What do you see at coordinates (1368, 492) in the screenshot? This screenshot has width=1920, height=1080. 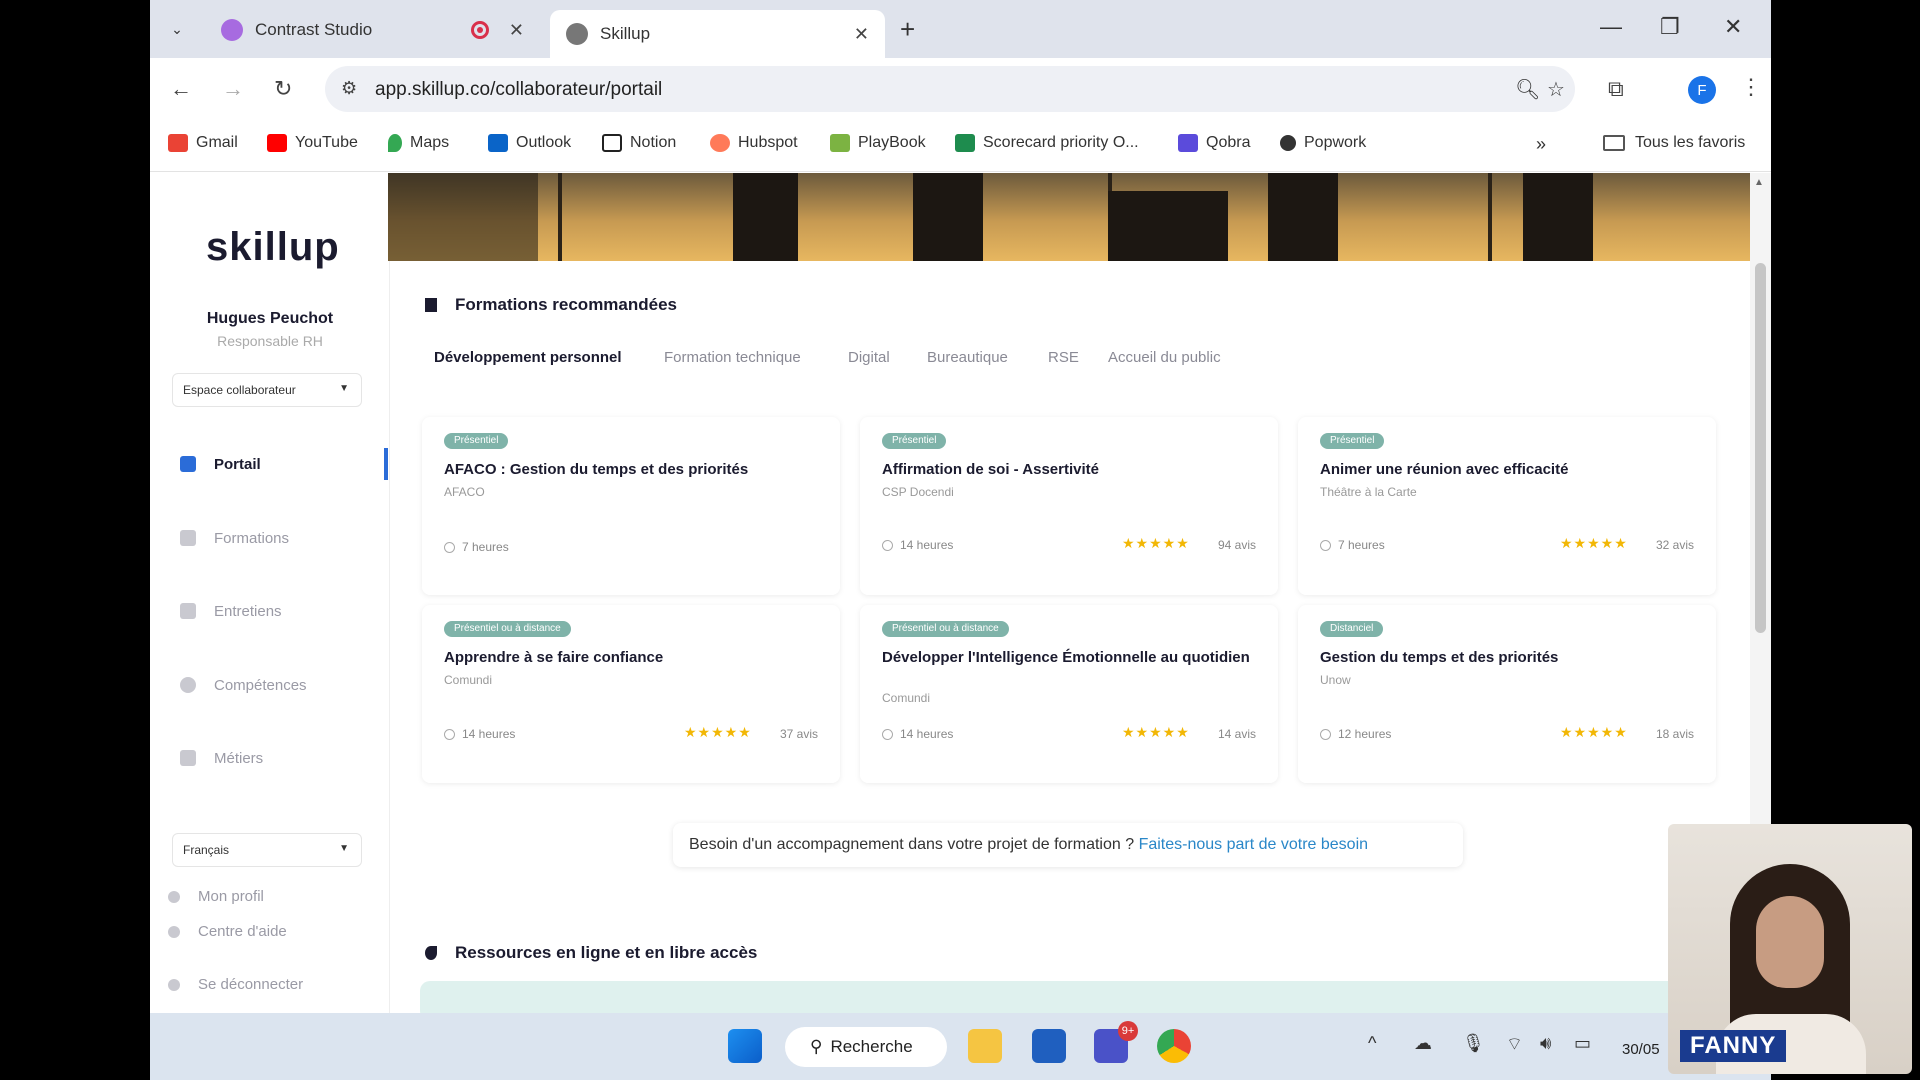 I see `course-provider: Théâtre à la Carte` at bounding box center [1368, 492].